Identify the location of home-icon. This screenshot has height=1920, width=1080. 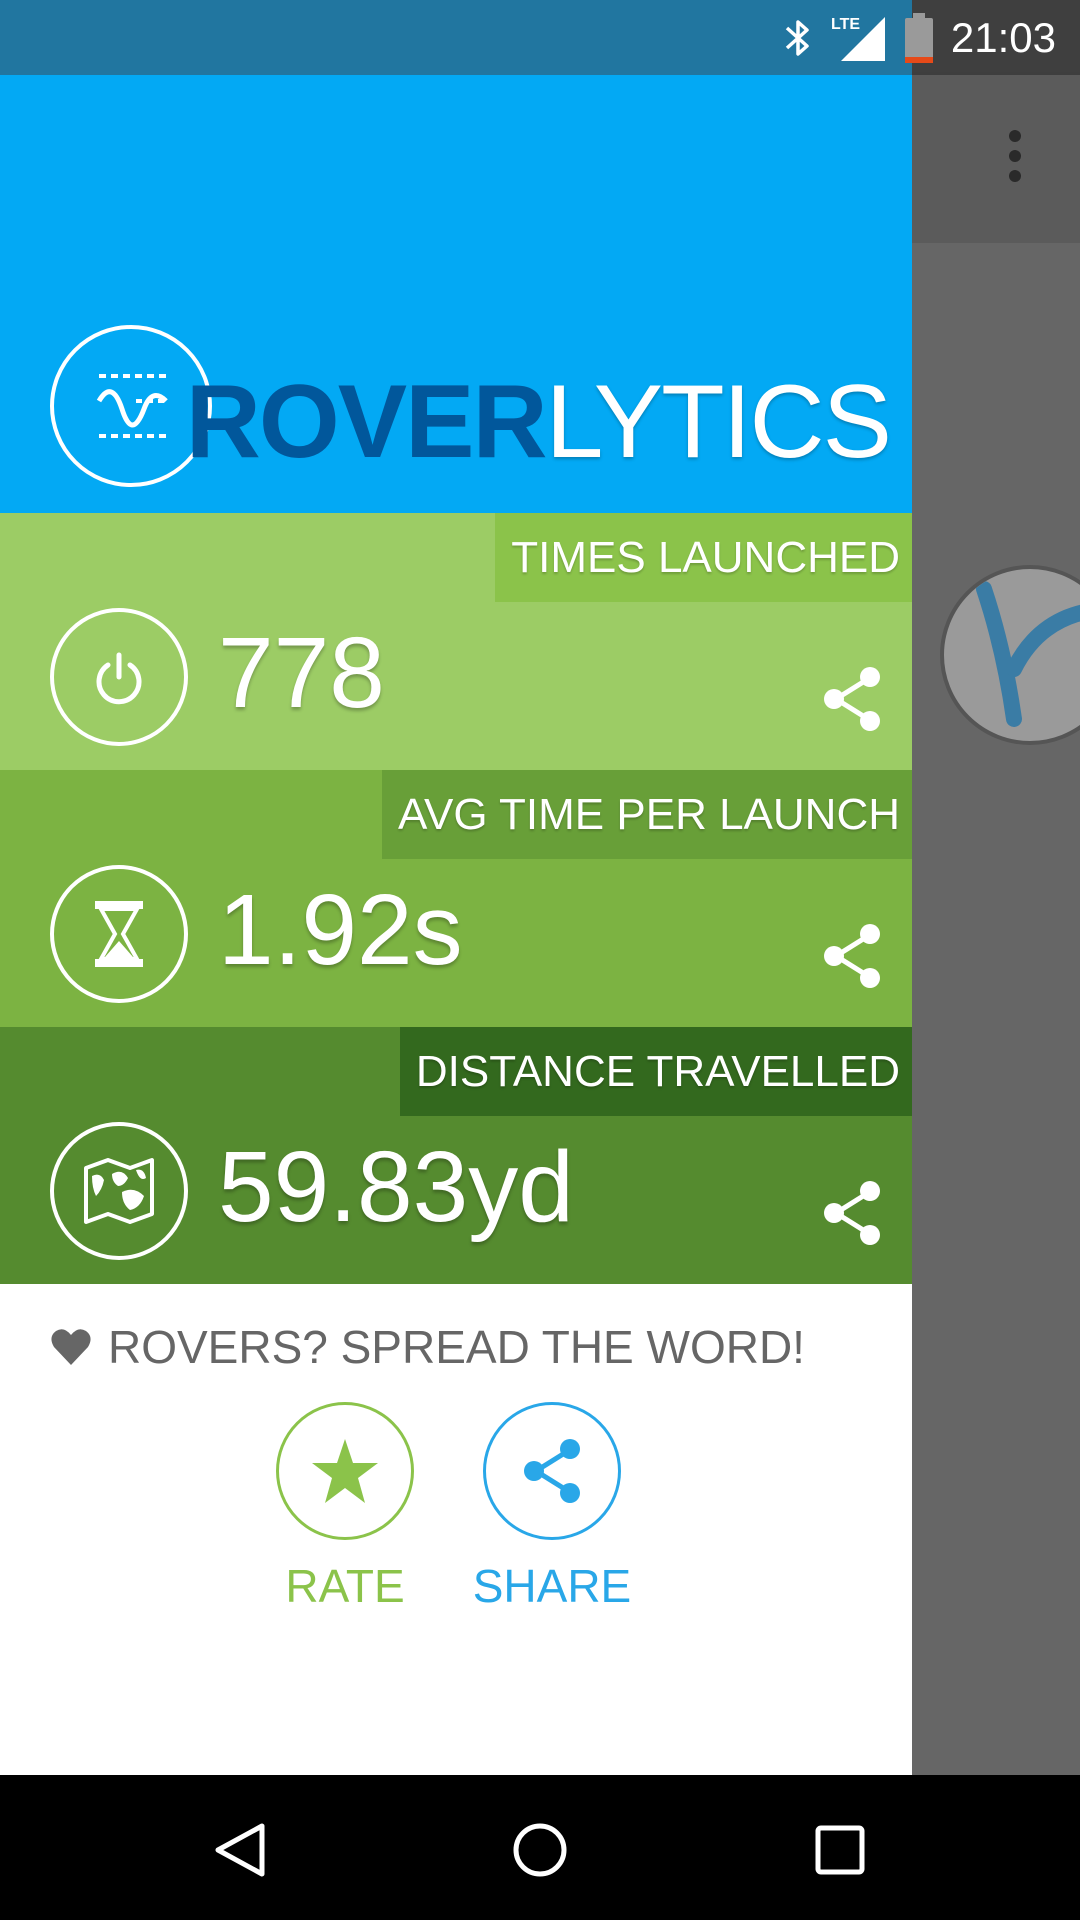
(540, 1850).